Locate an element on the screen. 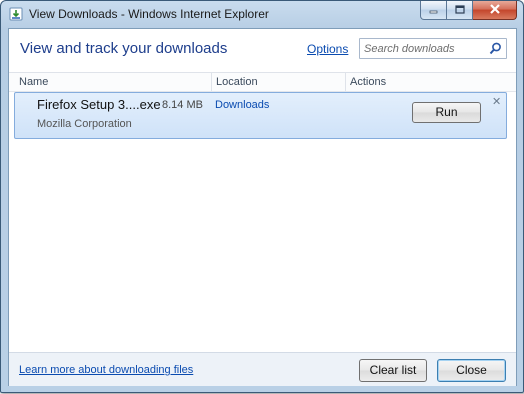 The image size is (524, 394). maximize-button is located at coordinates (460, 10).